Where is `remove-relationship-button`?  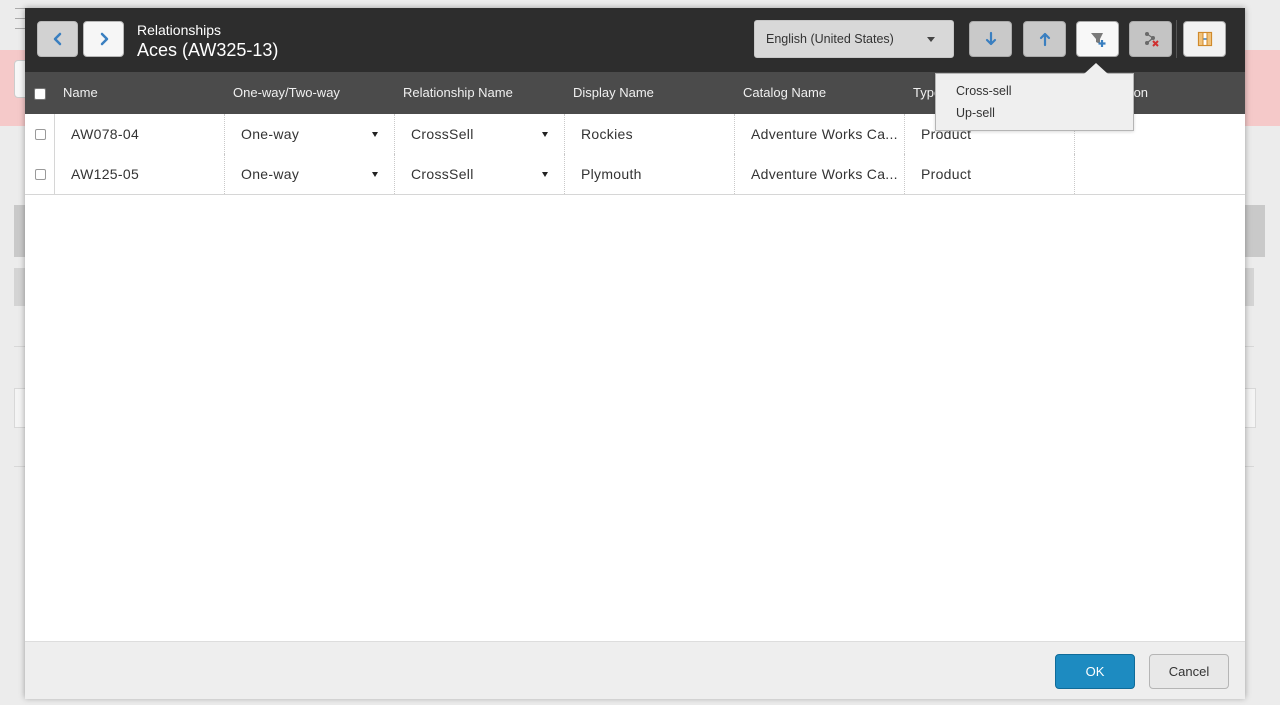 remove-relationship-button is located at coordinates (1150, 39).